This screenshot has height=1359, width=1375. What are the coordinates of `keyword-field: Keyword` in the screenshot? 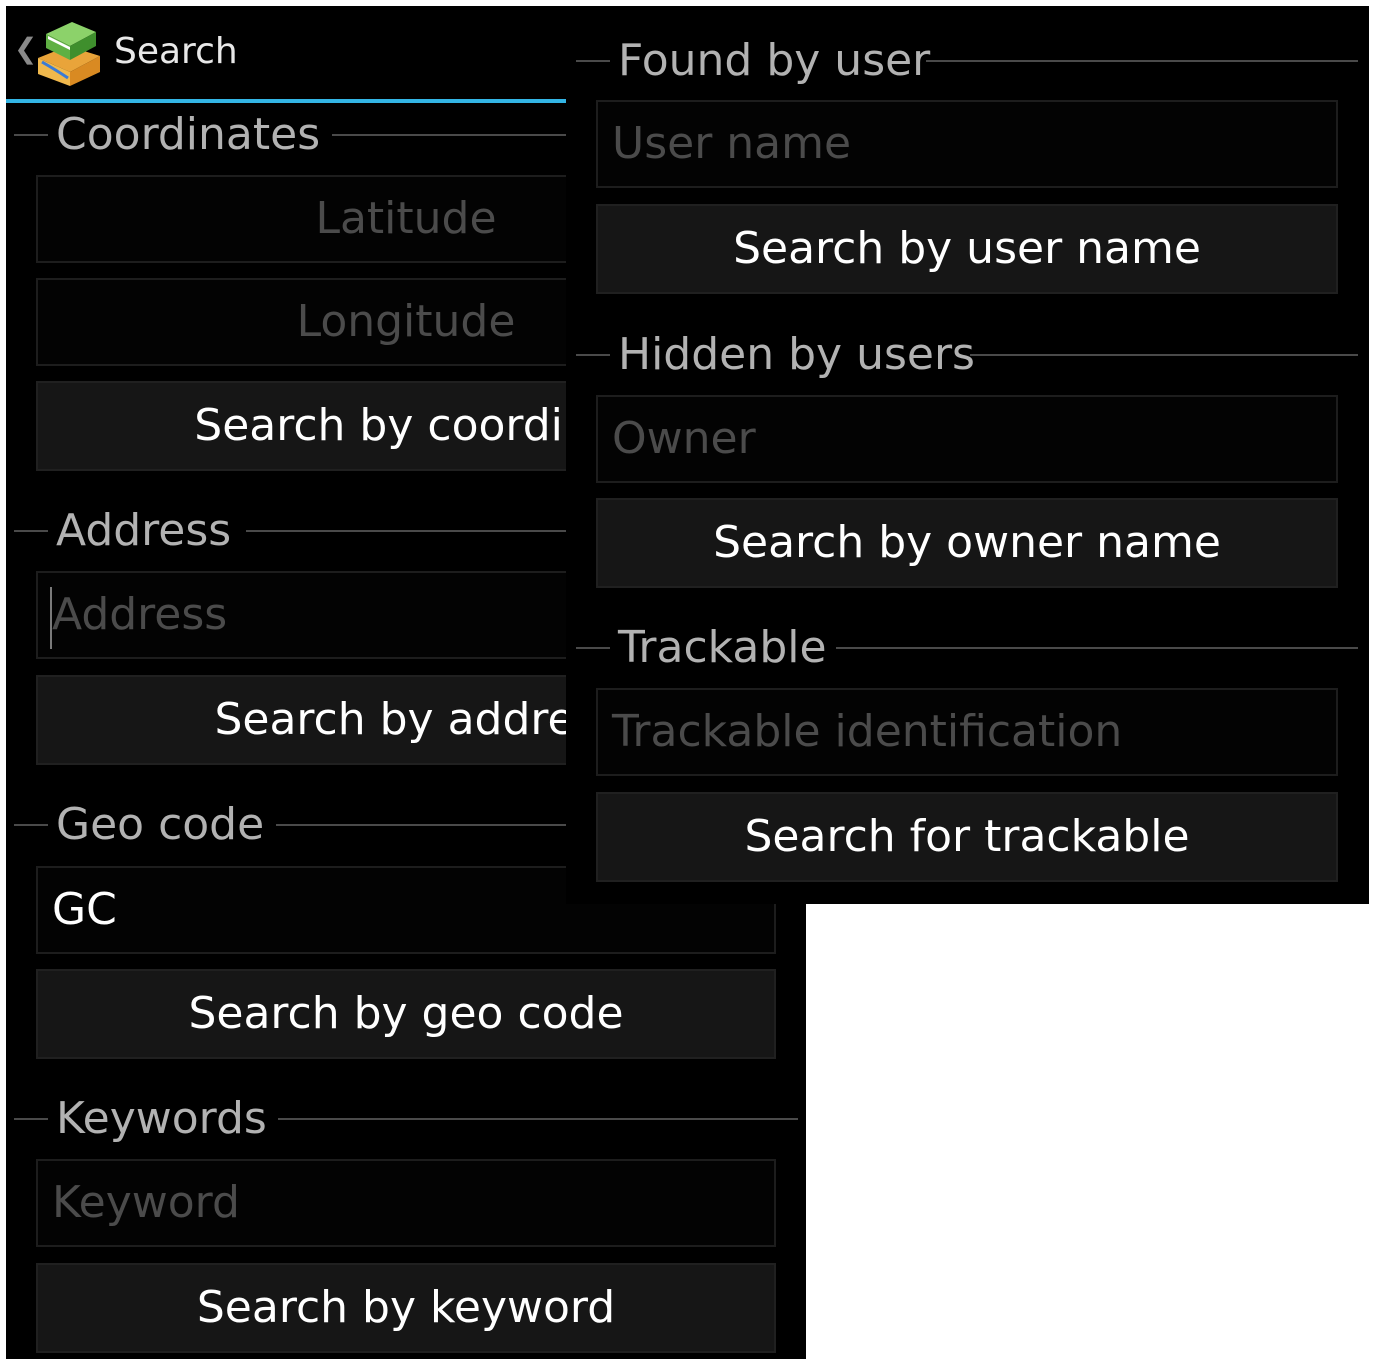 It's located at (406, 1203).